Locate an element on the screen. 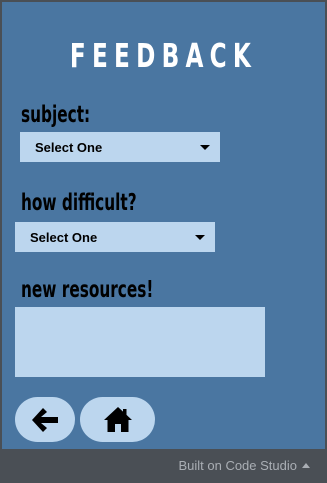 Image resolution: width=327 pixels, height=483 pixels. built-on-code-studio-link: Built on Code Studio is located at coordinates (244, 466).